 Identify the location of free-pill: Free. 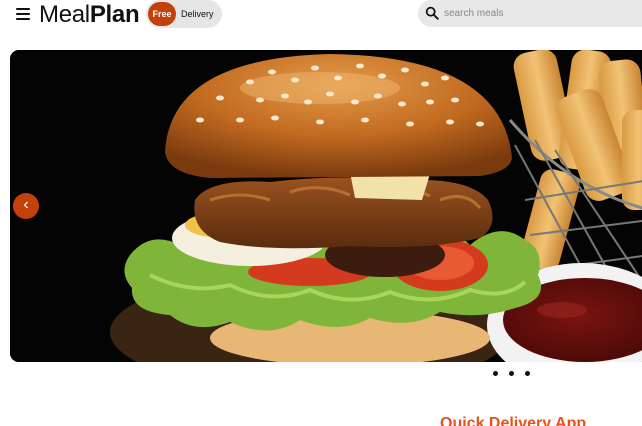
(162, 14).